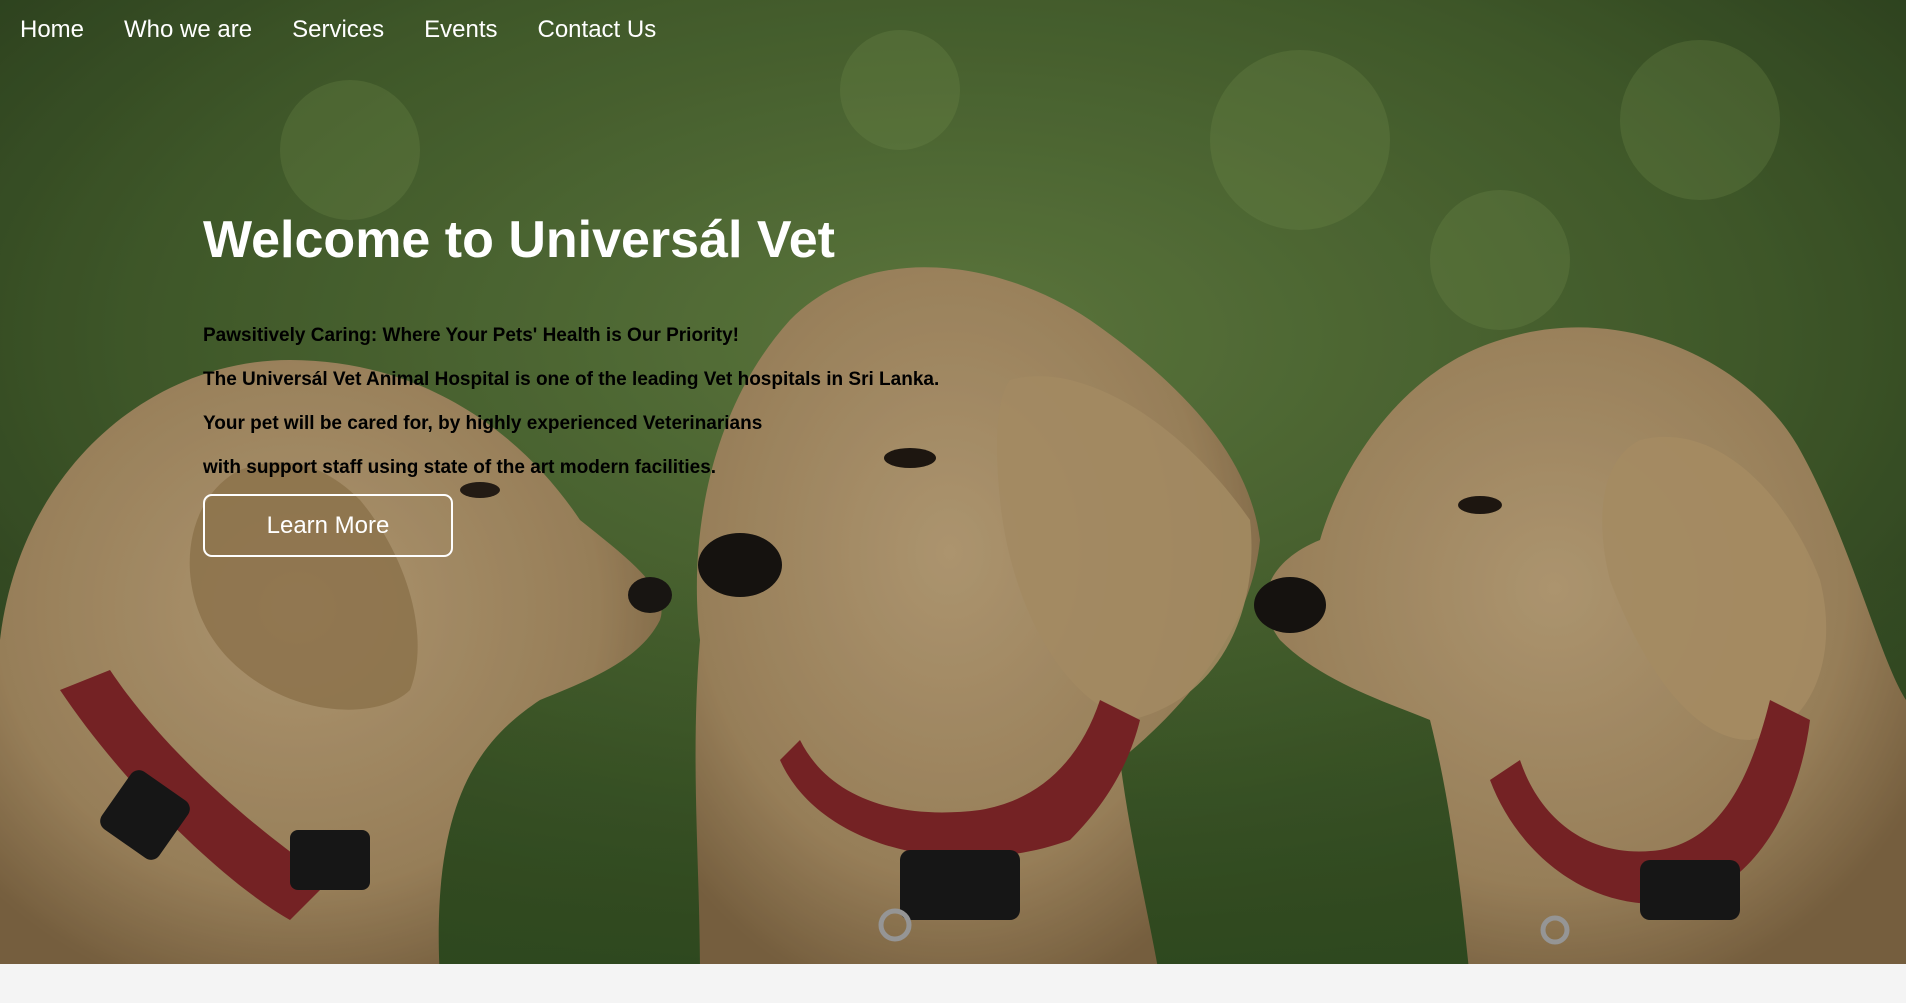  Describe the element at coordinates (52, 30) in the screenshot. I see `nav-item-home: Home` at that location.